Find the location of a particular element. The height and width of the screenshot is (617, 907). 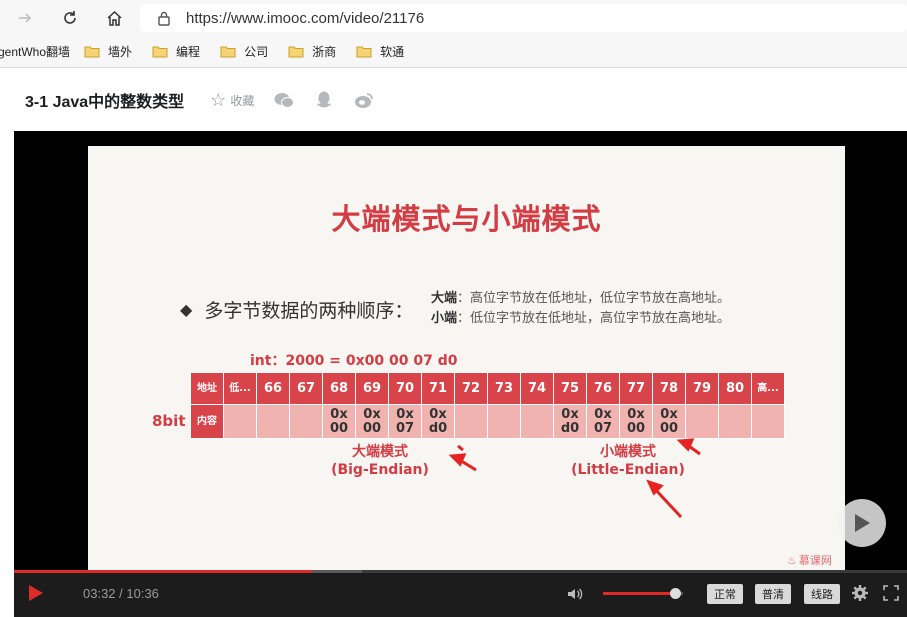

quality-sd-button: 普清 is located at coordinates (773, 594).